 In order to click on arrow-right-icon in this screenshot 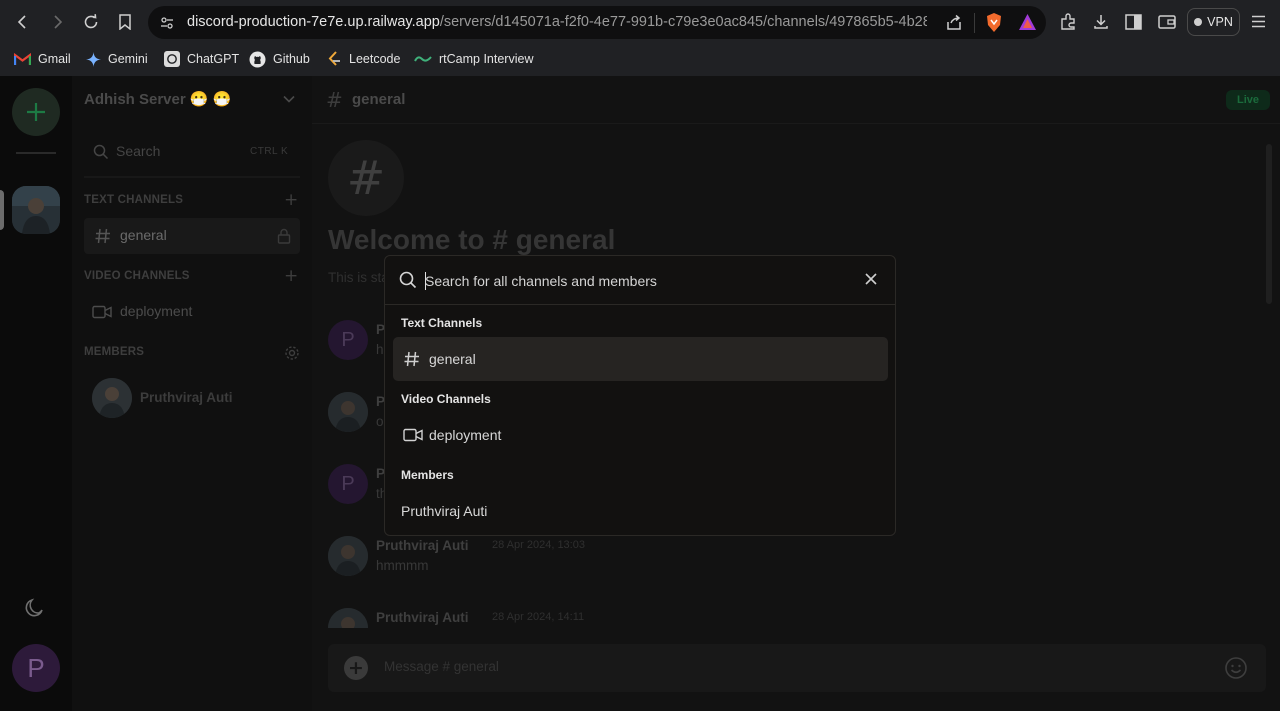, I will do `click(58, 22)`.